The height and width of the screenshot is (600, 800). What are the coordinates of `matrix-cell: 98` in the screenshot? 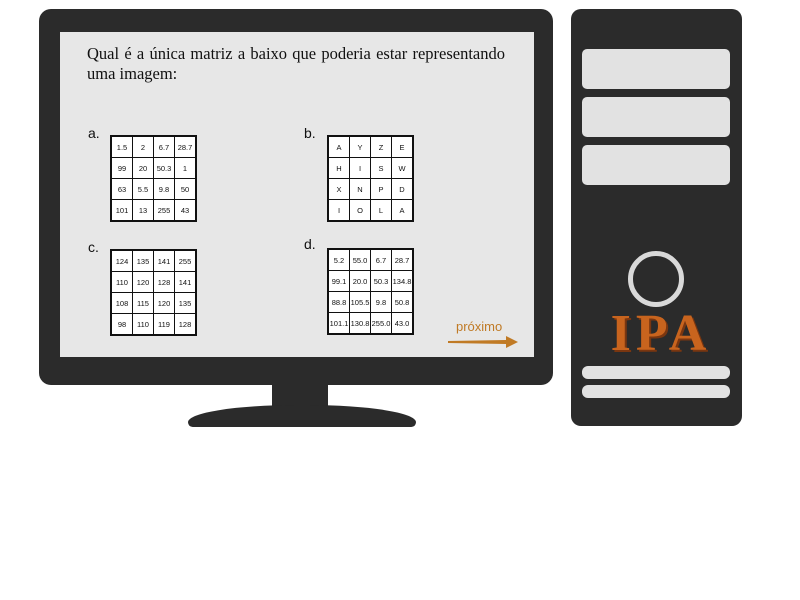 It's located at (121, 324).